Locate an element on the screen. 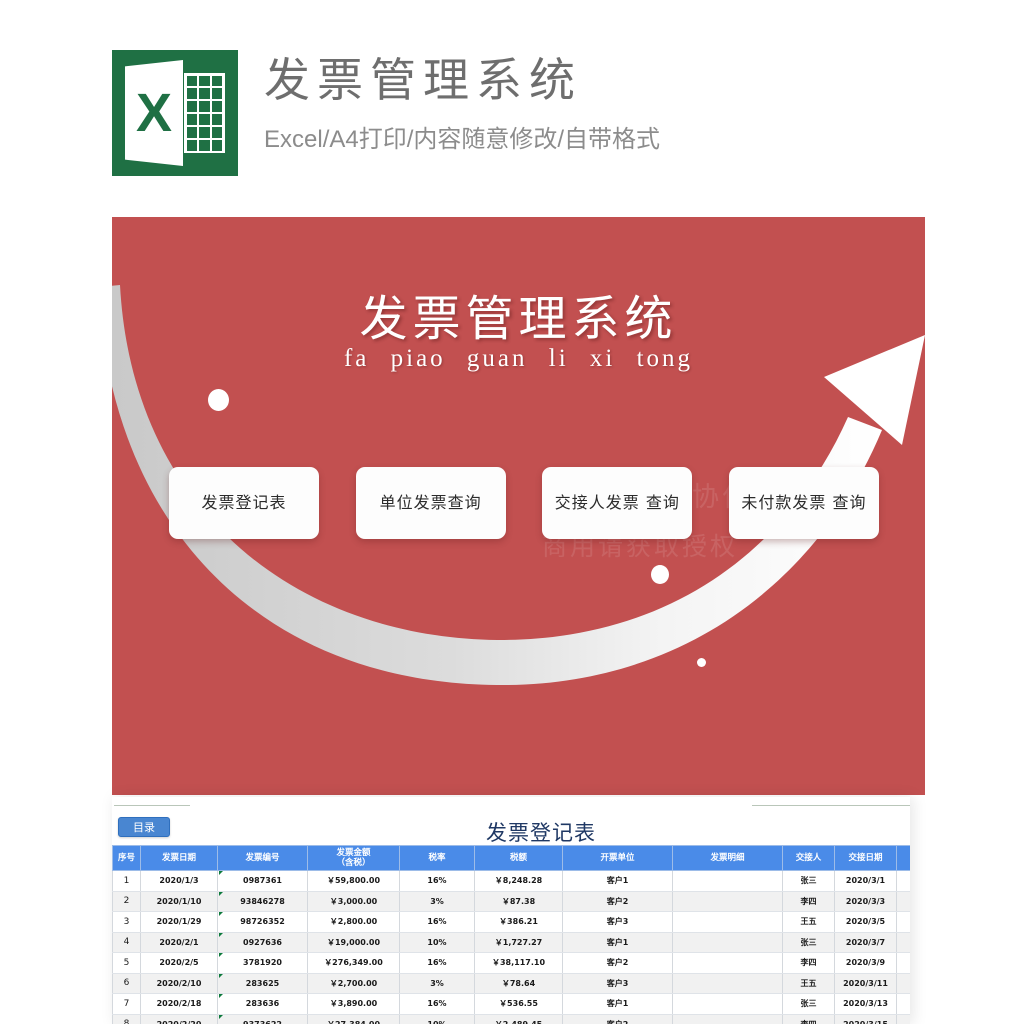  column-header-paid: 是 is located at coordinates (903, 858).